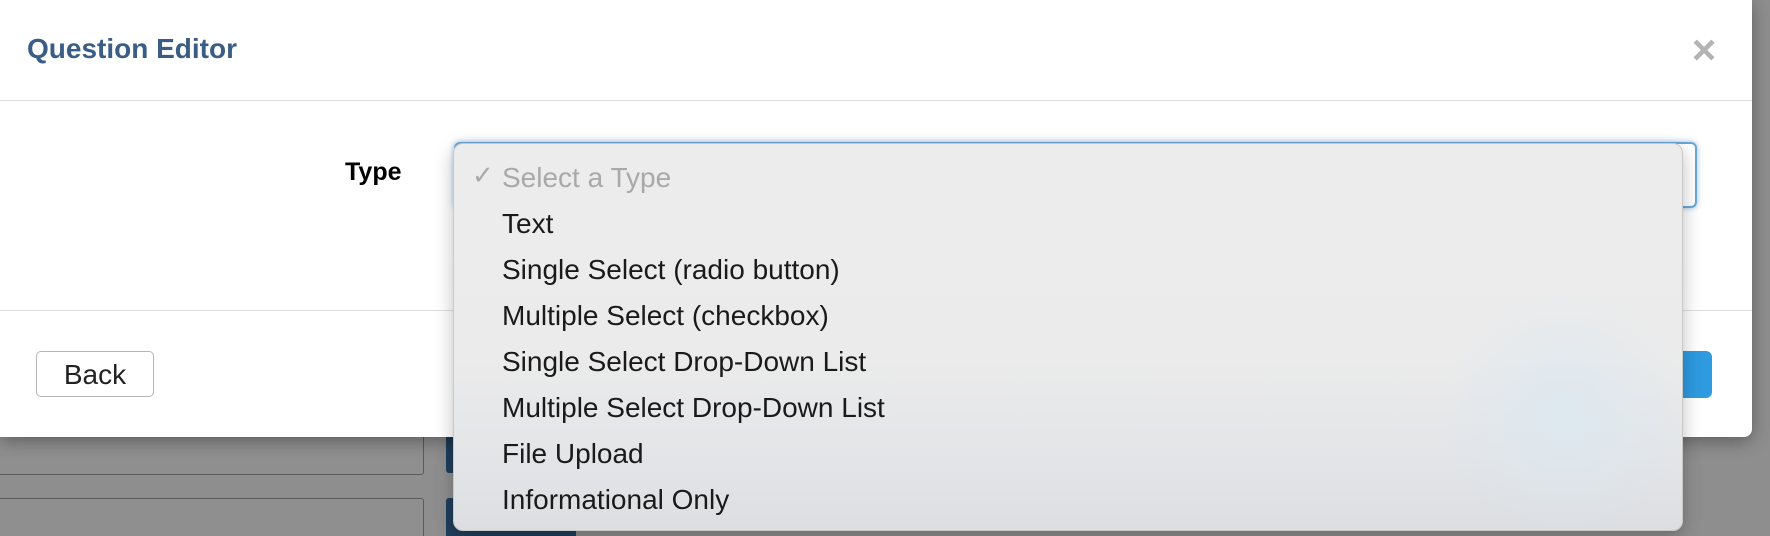  What do you see at coordinates (1558, 412) in the screenshot?
I see `dropdown-glow` at bounding box center [1558, 412].